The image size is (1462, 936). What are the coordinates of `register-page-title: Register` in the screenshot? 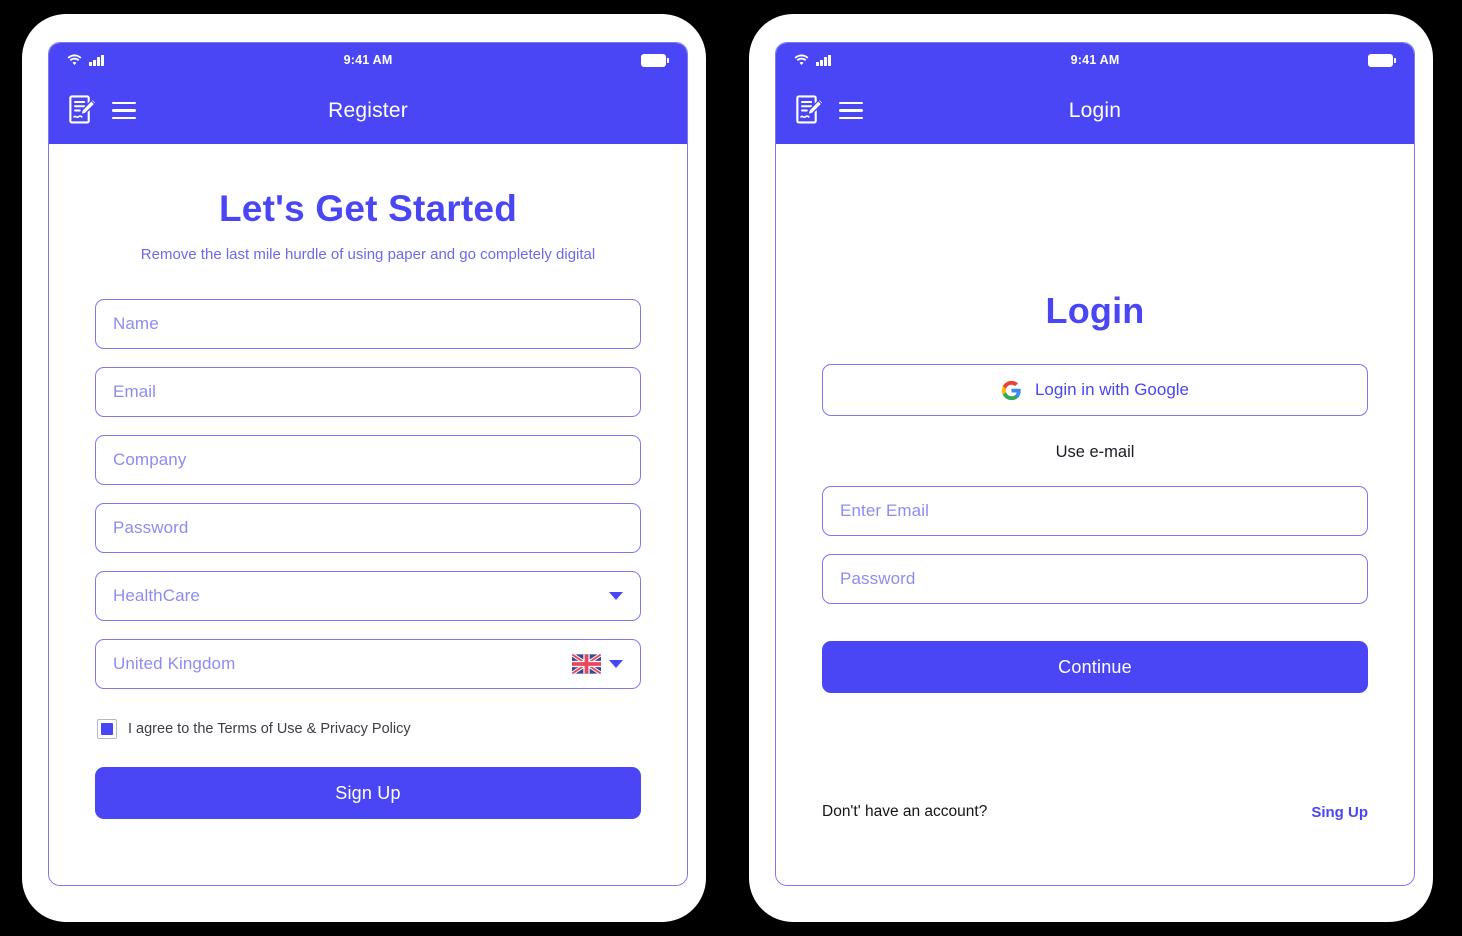 It's located at (368, 110).